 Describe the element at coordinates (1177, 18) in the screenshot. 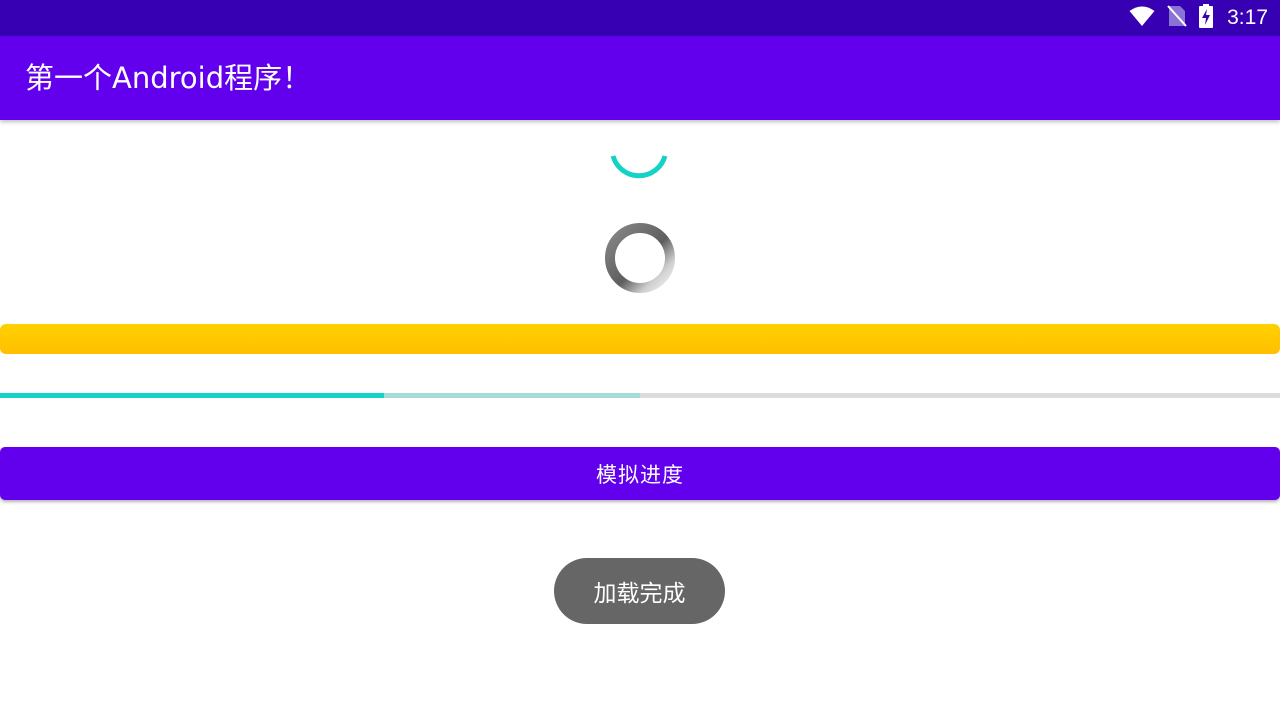

I see `no-sim-icon` at that location.